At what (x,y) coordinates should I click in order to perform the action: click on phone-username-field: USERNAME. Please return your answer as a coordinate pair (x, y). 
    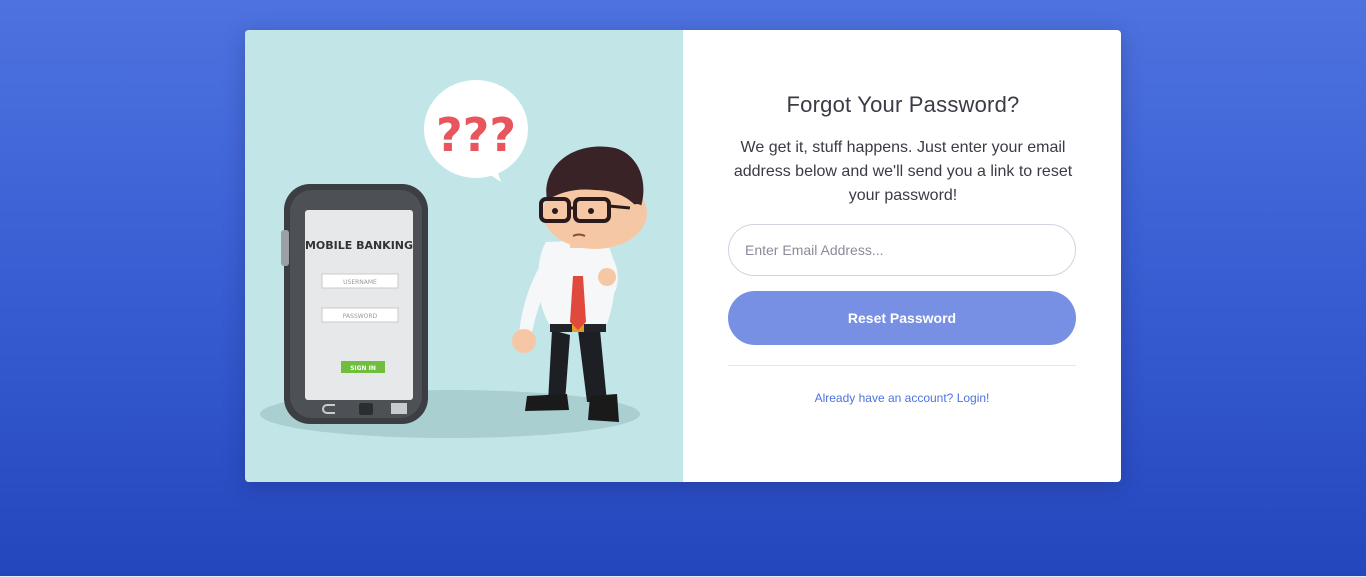
    Looking at the image, I should click on (360, 282).